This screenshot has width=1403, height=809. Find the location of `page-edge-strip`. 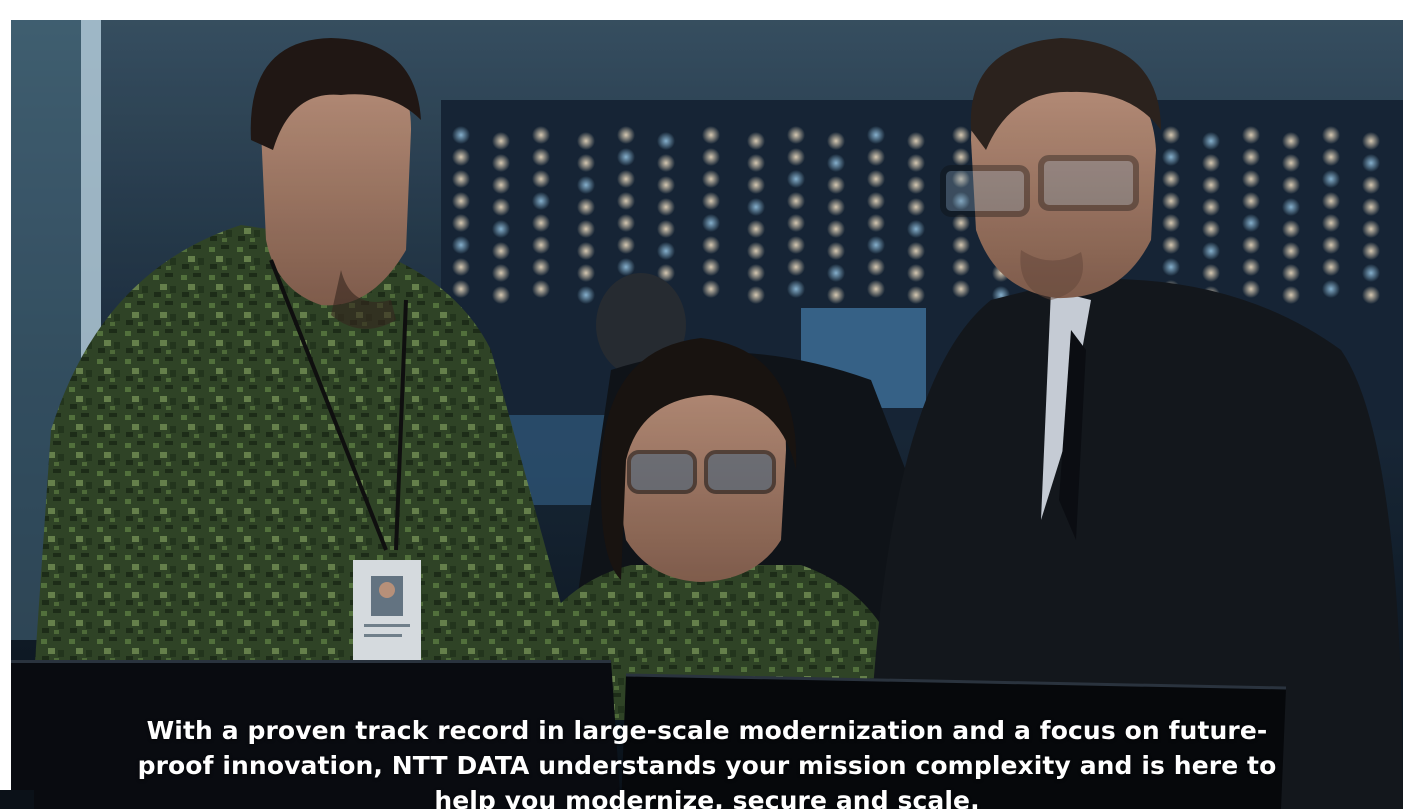

page-edge-strip is located at coordinates (17, 799).